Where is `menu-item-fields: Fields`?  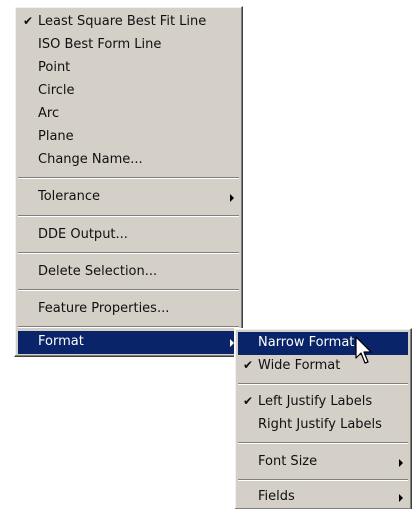
menu-item-fields: Fields is located at coordinates (323, 497).